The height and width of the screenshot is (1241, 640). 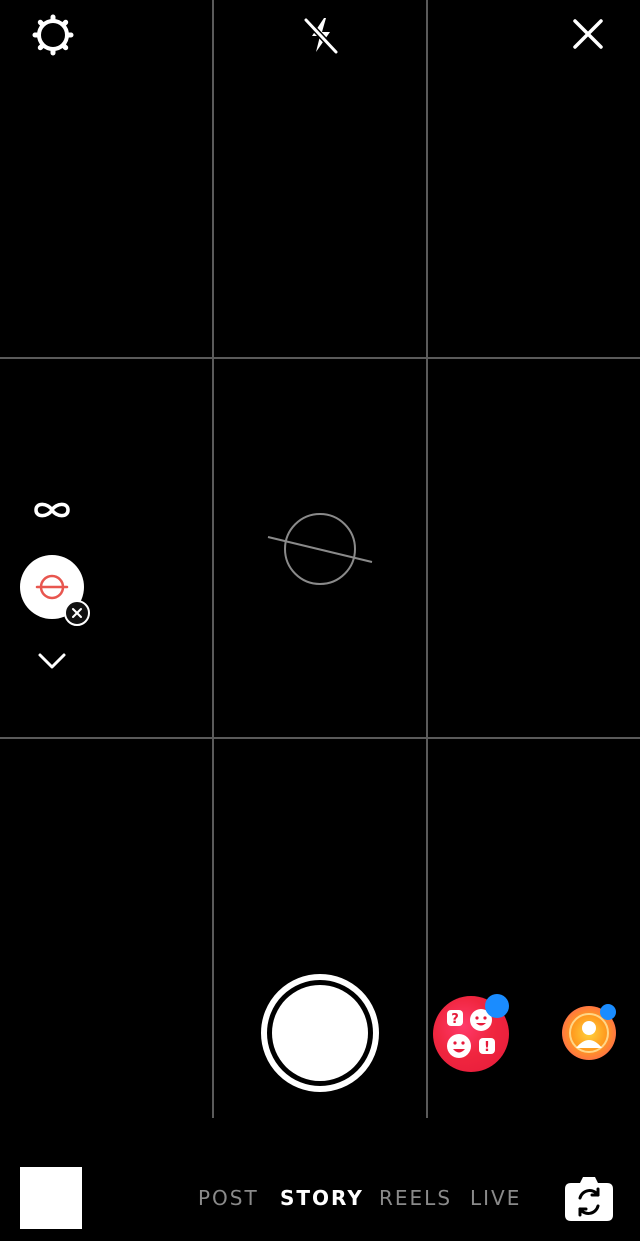 I want to click on shutter-button, so click(x=320, y=1033).